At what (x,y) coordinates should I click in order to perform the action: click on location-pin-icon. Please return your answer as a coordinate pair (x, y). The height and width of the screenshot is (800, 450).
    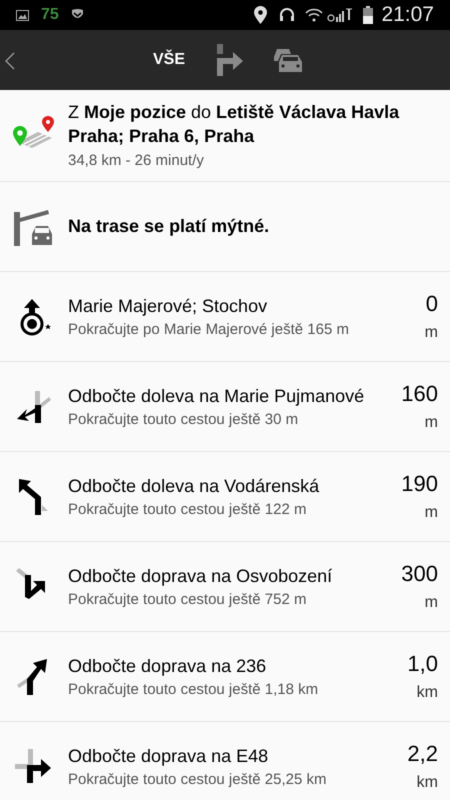
    Looking at the image, I should click on (261, 15).